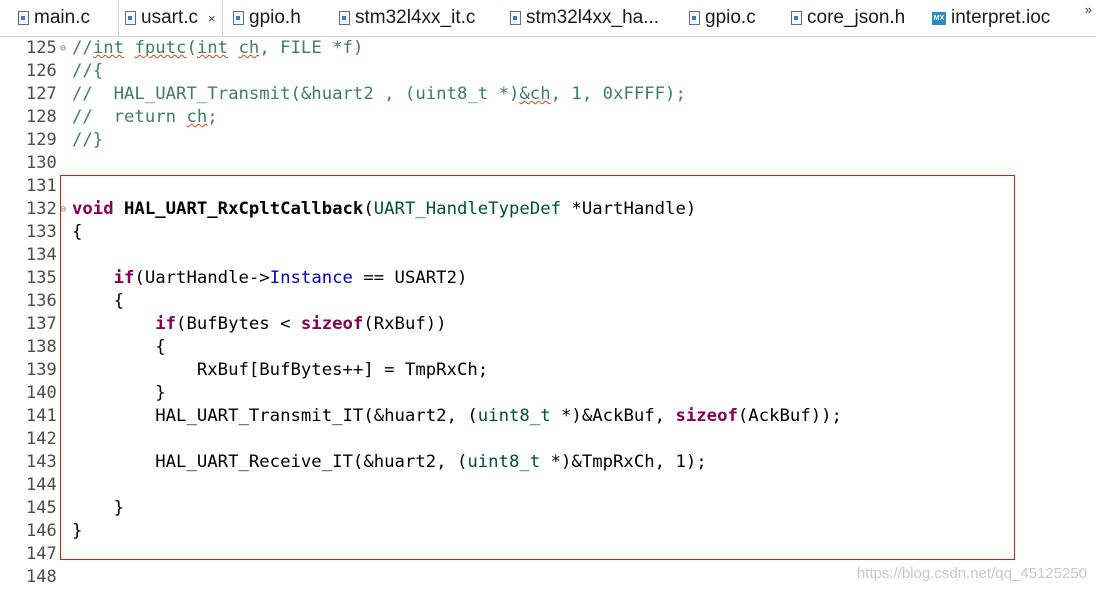  I want to click on line-number: 136, so click(41, 301).